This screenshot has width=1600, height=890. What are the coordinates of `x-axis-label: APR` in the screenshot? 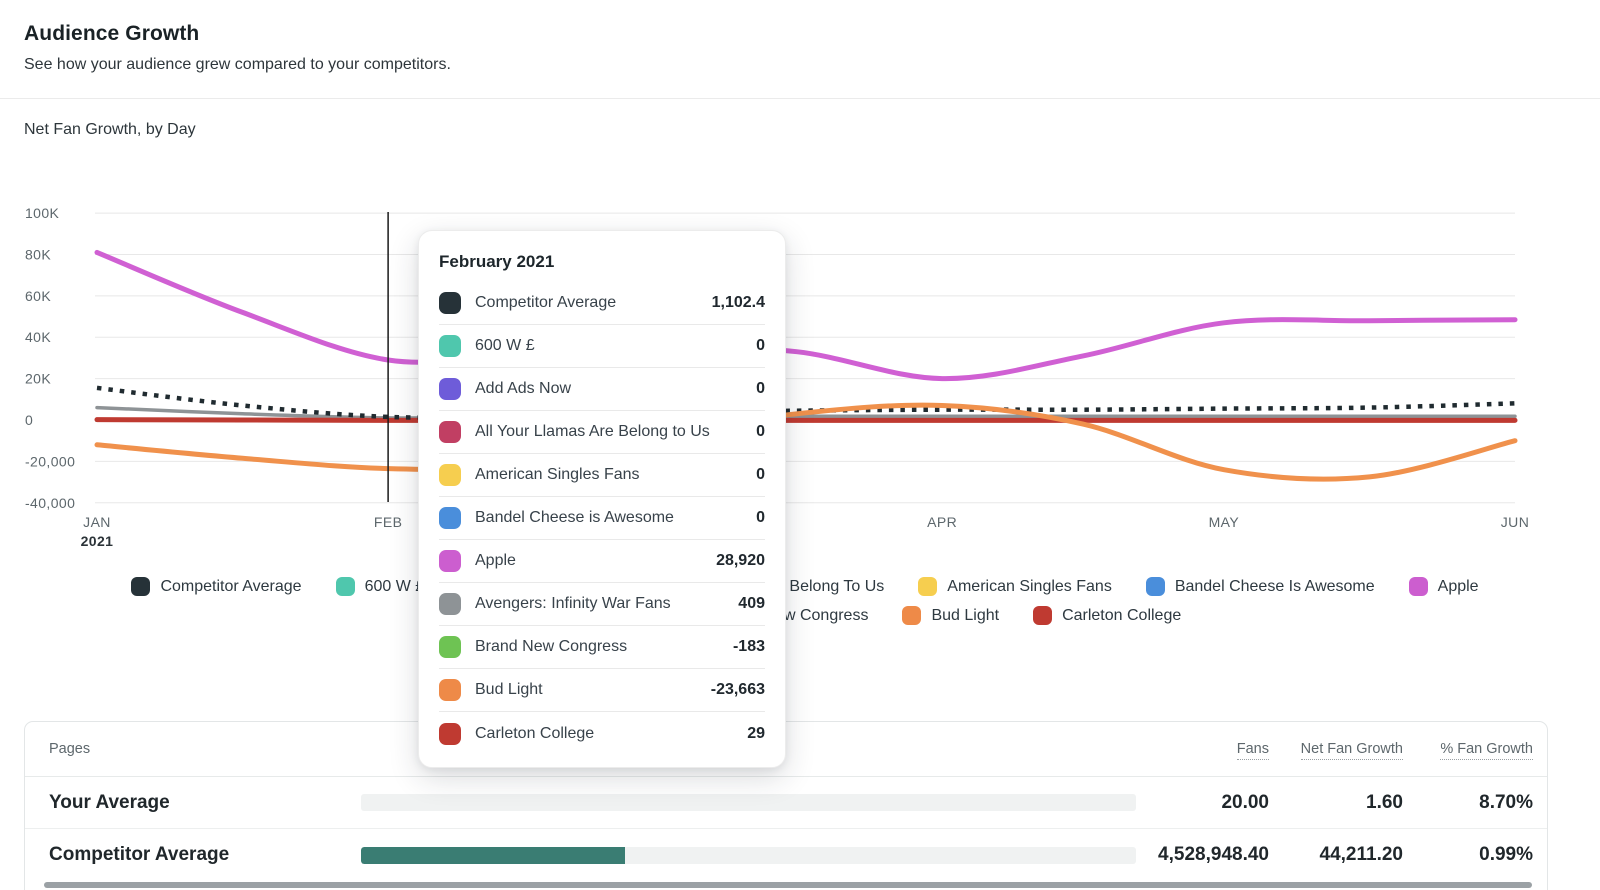 It's located at (942, 522).